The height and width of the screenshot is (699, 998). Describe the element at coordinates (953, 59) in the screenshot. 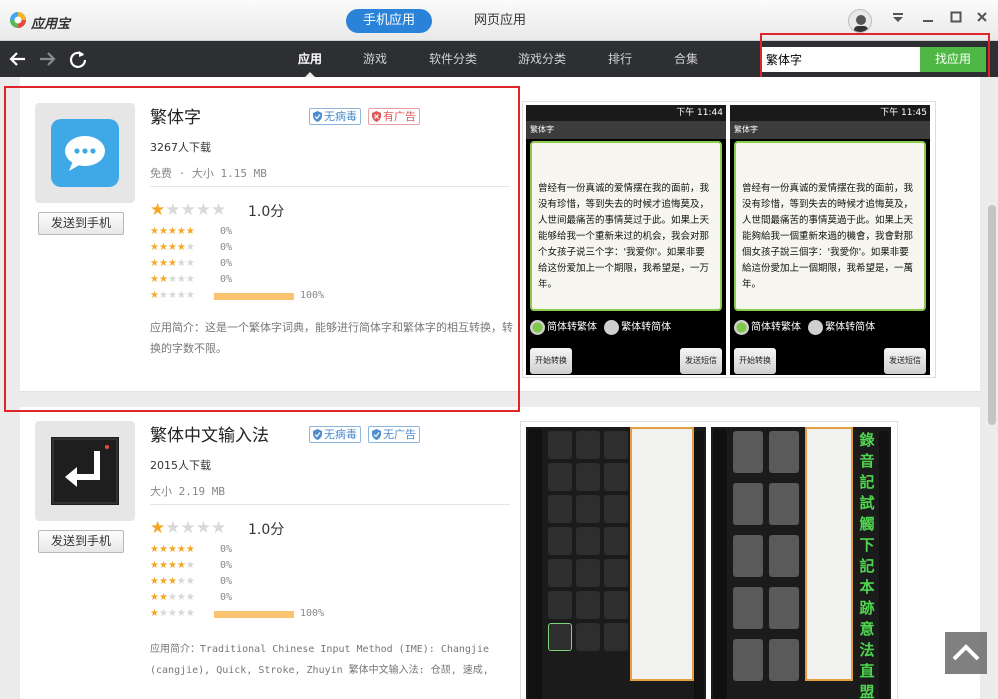

I see `search-button: 找应用` at that location.